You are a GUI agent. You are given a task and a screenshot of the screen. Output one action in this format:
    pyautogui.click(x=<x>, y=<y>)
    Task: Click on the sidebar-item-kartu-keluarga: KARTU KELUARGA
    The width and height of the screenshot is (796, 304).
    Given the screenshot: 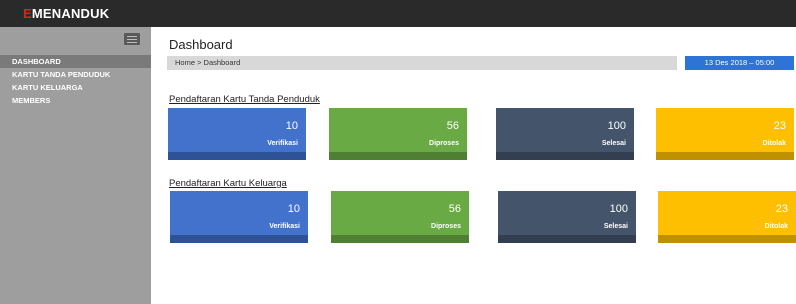 What is the action you would take?
    pyautogui.click(x=75, y=87)
    